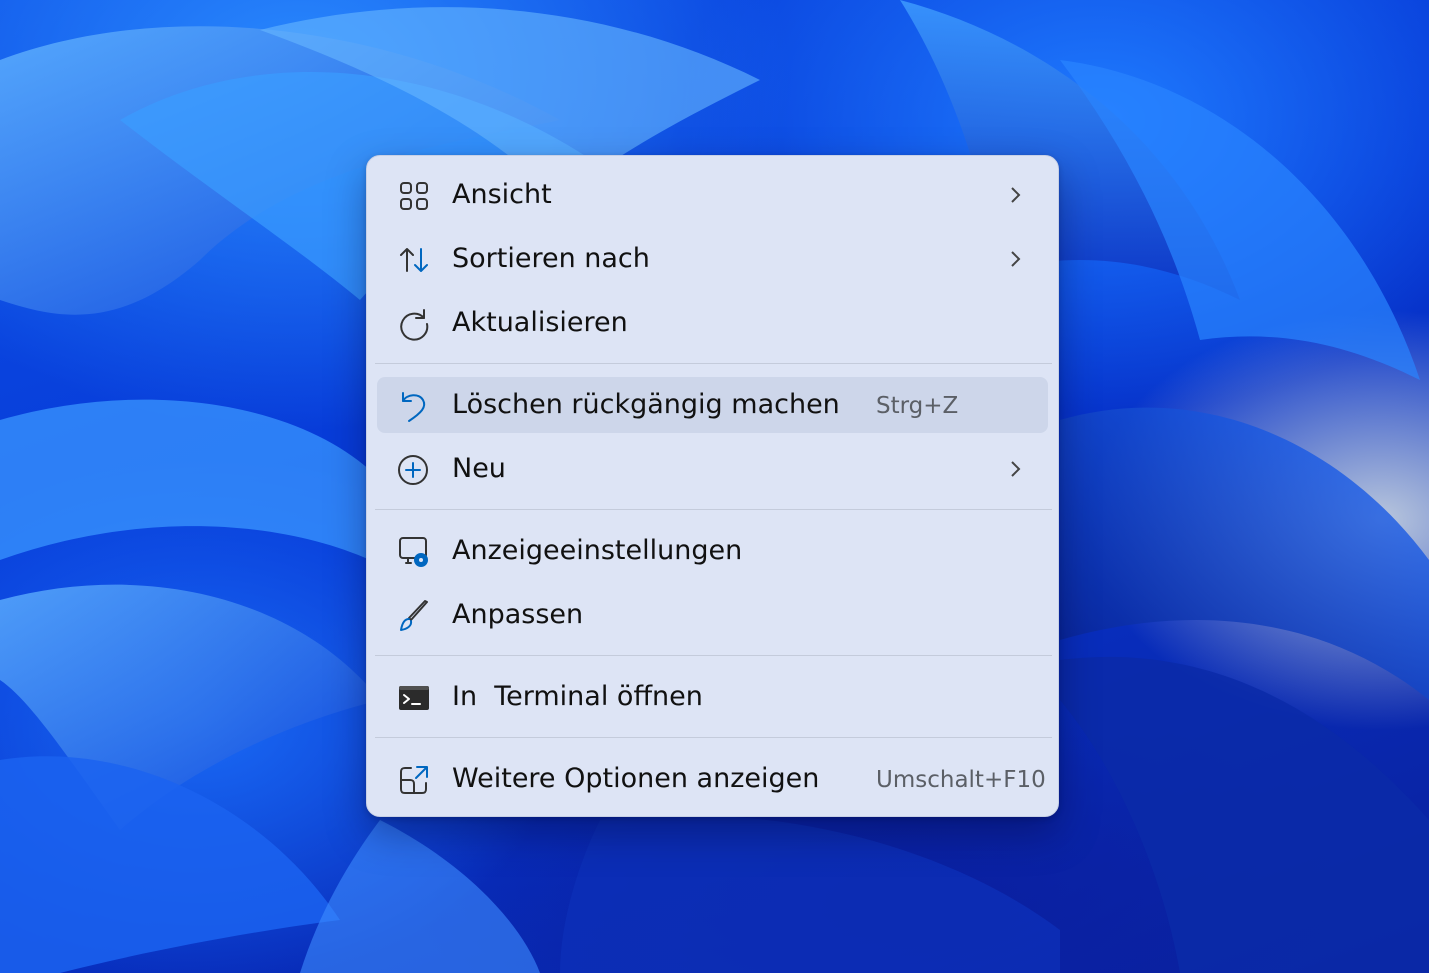 The image size is (1429, 973). What do you see at coordinates (917, 406) in the screenshot?
I see `shortcut-label: Strg+Z` at bounding box center [917, 406].